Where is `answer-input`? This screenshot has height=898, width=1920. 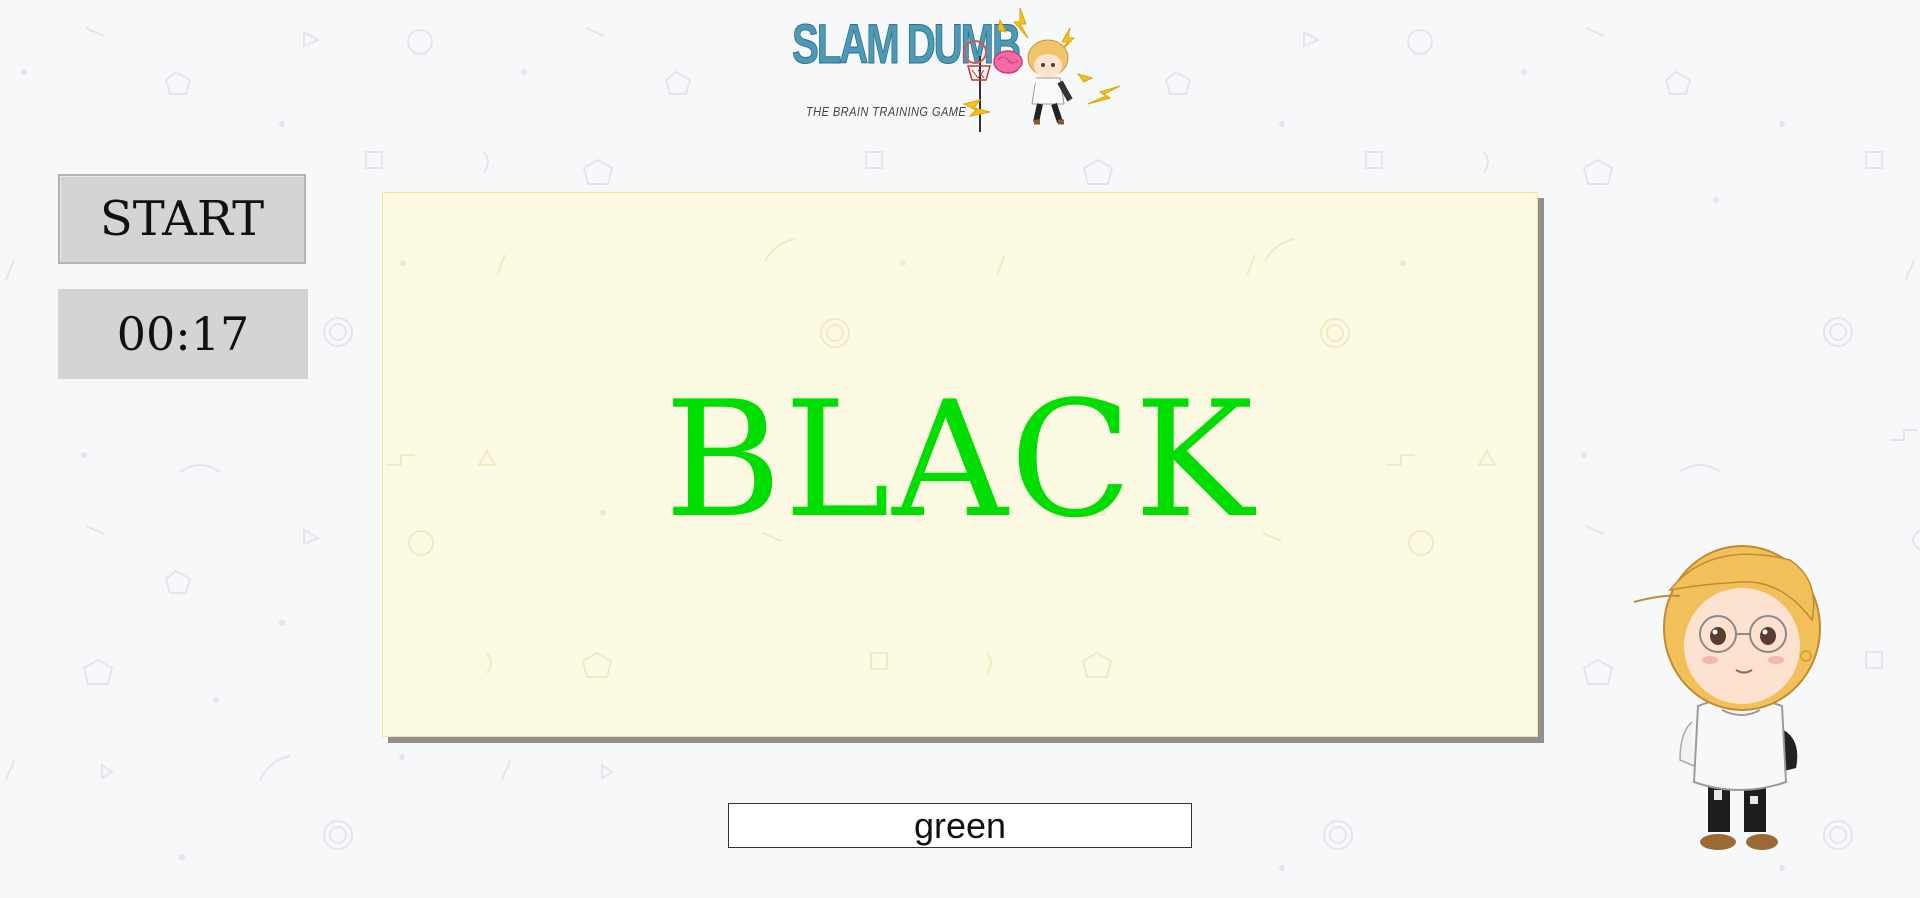 answer-input is located at coordinates (960, 825).